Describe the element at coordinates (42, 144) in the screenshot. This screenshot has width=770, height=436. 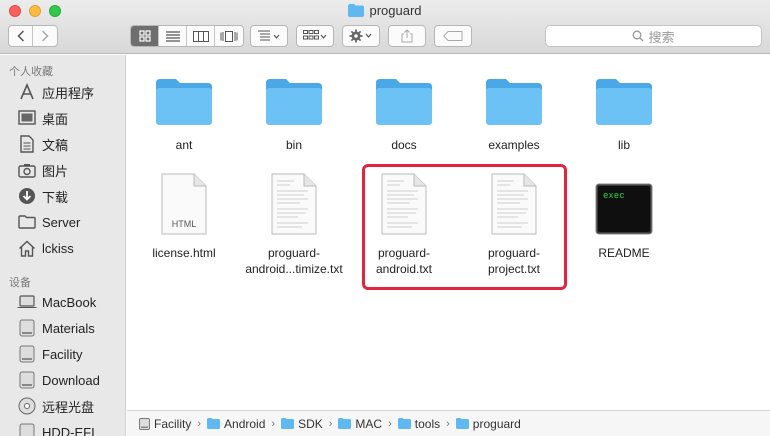
I see `sidebar-item-documents: 文稿` at that location.